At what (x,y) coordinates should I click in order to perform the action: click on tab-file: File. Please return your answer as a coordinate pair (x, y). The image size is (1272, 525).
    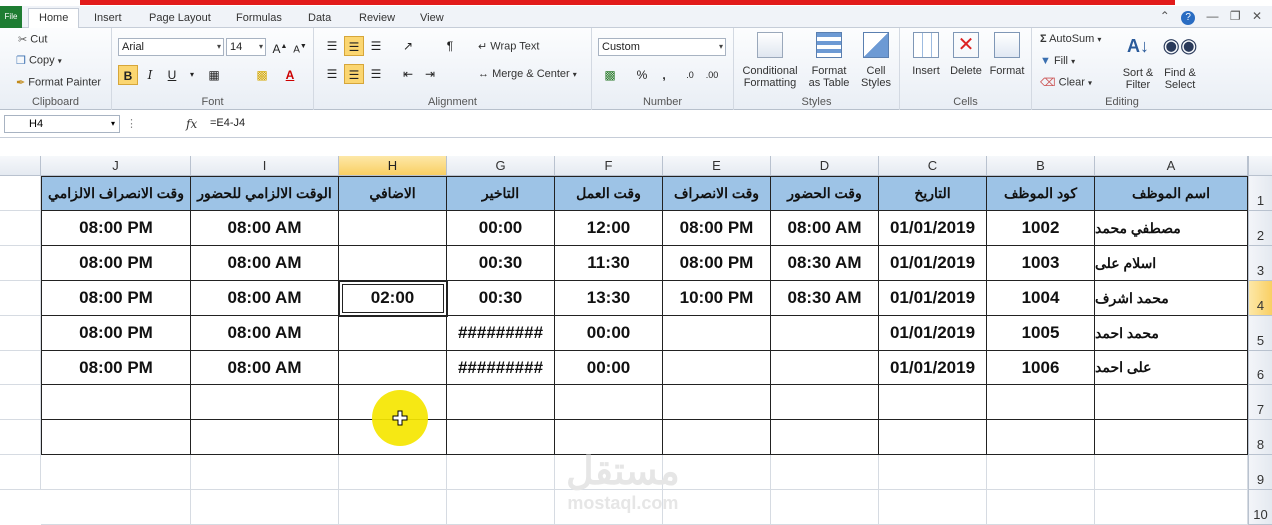
    Looking at the image, I should click on (11, 17).